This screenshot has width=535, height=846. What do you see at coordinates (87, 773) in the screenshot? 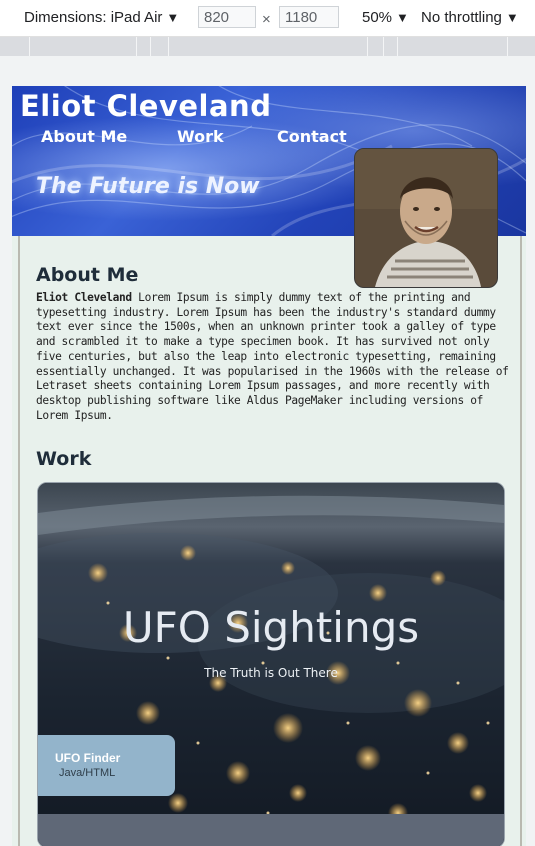
I see `ufo-finder-tech: Java/HTML` at bounding box center [87, 773].